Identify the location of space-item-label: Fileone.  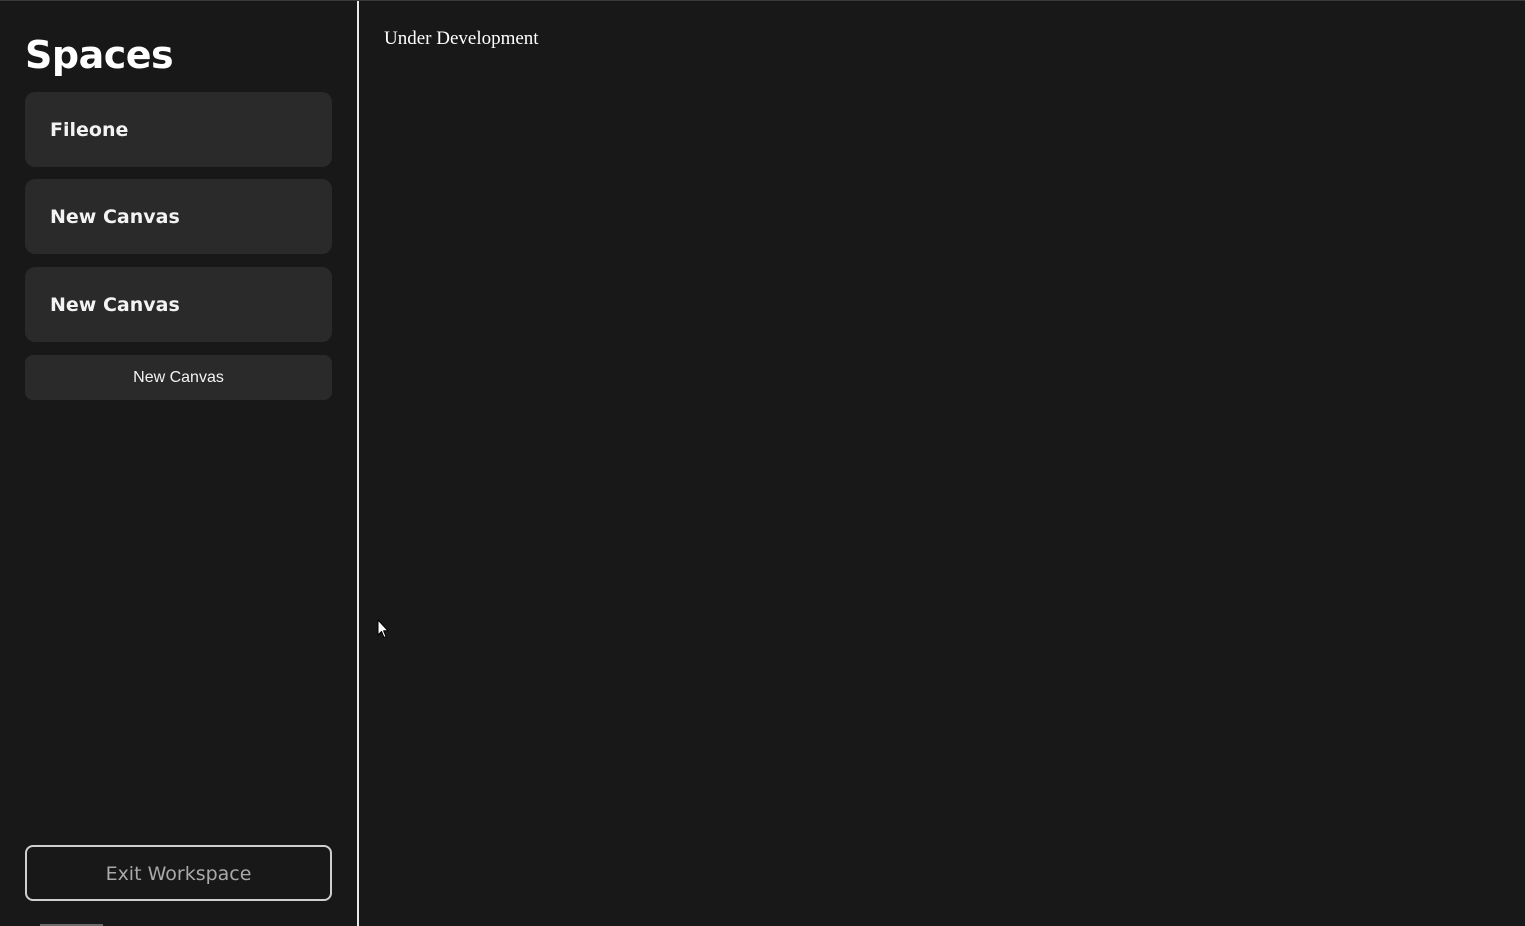
(89, 129).